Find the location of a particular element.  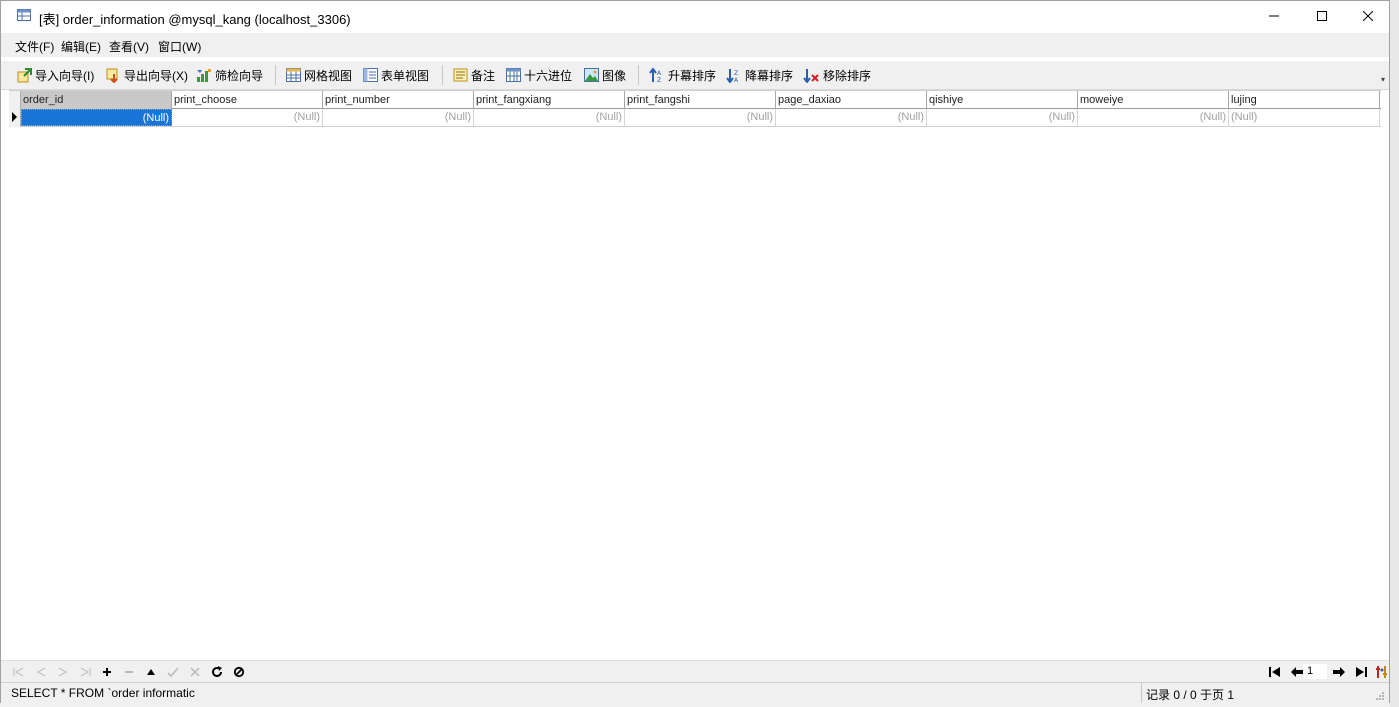

column-header-print-fangshi: print_fangshi is located at coordinates (700, 100).